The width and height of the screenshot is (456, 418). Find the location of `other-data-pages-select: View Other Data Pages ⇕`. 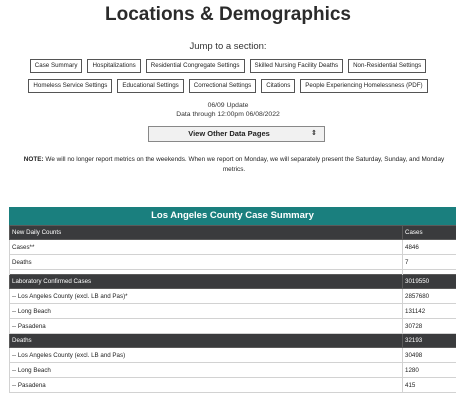

other-data-pages-select: View Other Data Pages ⇕ is located at coordinates (236, 134).